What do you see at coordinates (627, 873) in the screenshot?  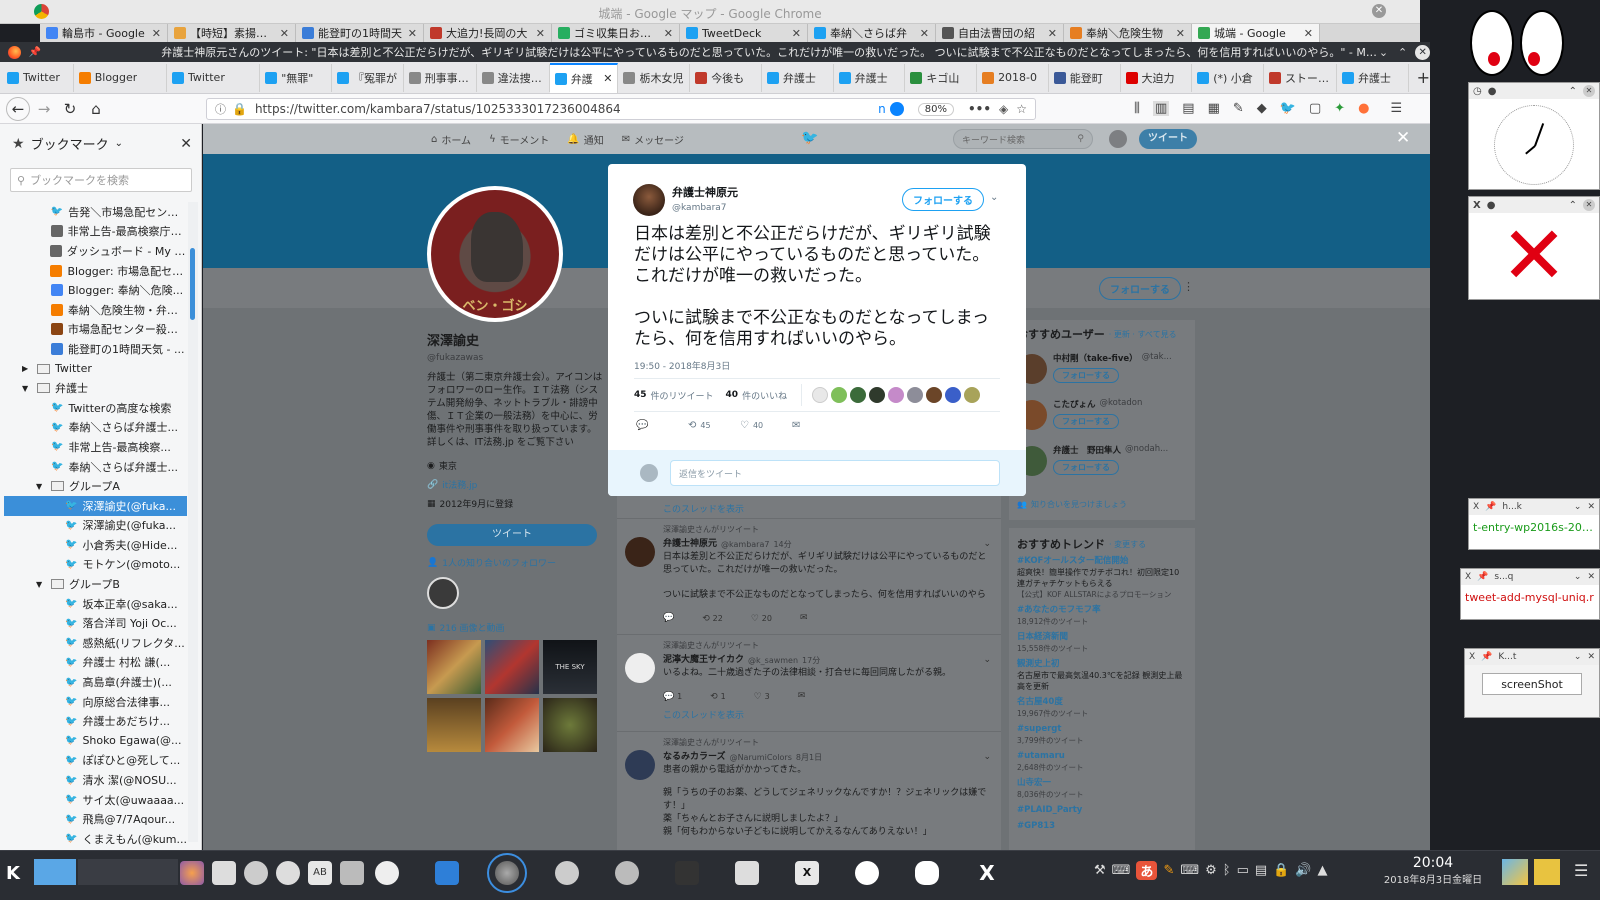 I see `refresh-window-icon` at bounding box center [627, 873].